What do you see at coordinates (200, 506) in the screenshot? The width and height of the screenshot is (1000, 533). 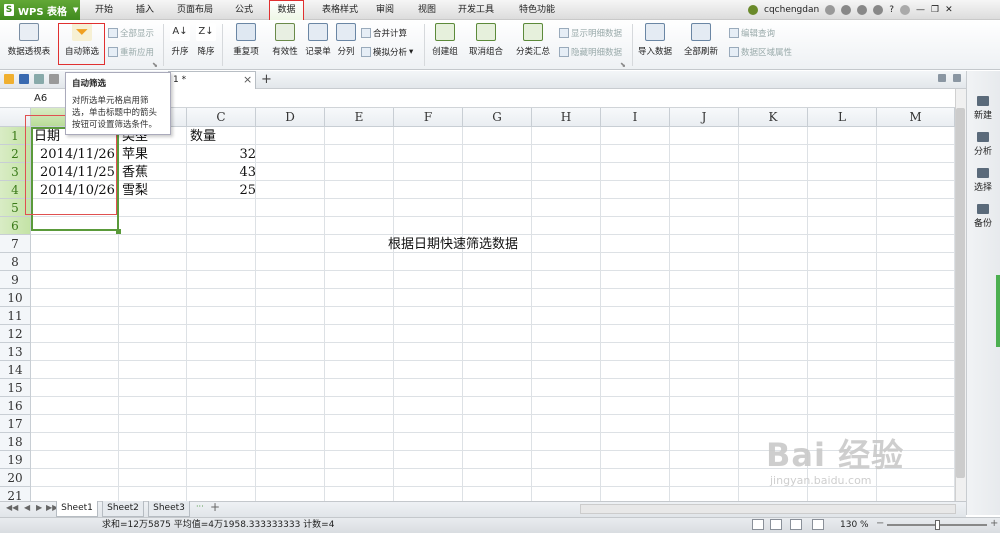 I see `more-sheets-icon: ···` at bounding box center [200, 506].